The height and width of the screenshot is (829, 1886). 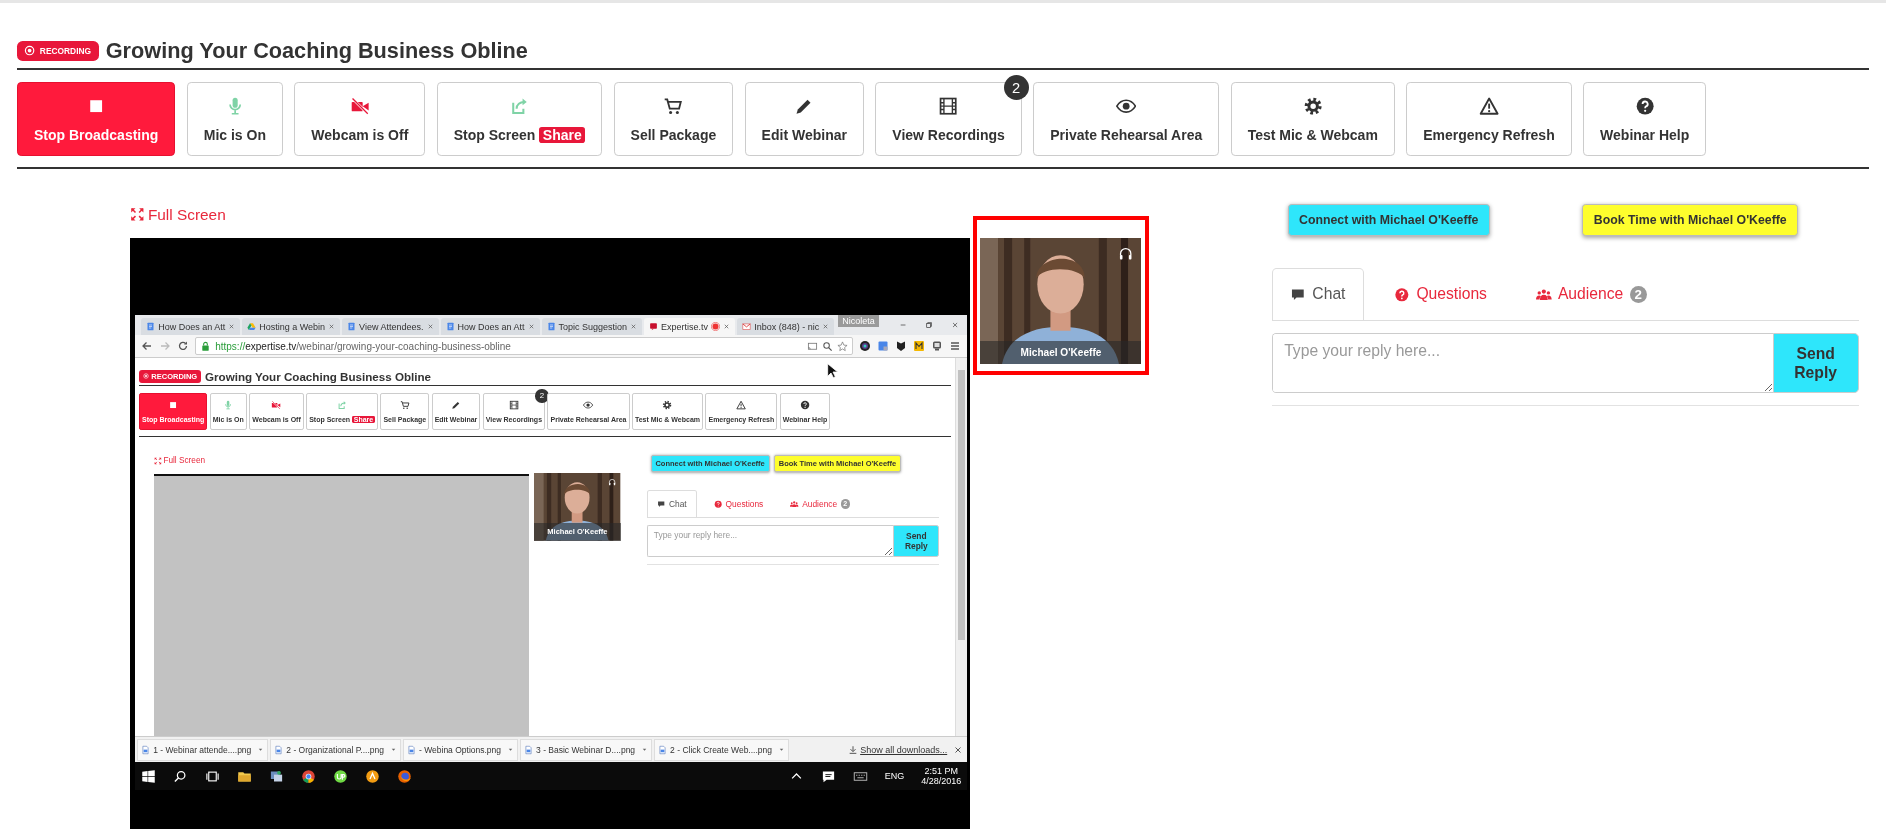 I want to click on browser-tab: Inbox (848) - nic, so click(x=786, y=327).